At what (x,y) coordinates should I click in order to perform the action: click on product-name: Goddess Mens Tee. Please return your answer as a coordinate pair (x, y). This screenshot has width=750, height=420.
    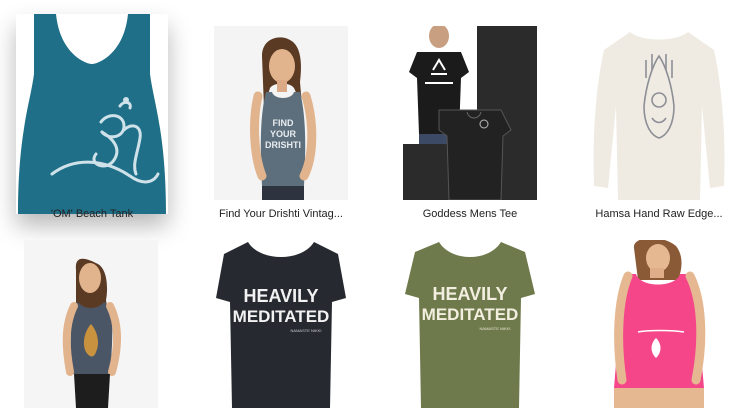
    Looking at the image, I should click on (470, 214).